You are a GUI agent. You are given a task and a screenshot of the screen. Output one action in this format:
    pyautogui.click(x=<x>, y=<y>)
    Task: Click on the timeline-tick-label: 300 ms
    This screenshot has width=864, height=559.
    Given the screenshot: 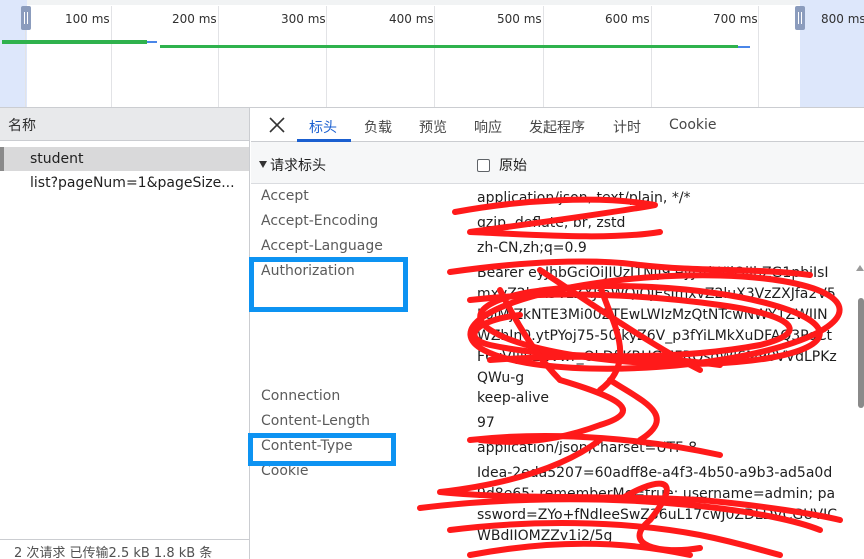 What is the action you would take?
    pyautogui.click(x=303, y=19)
    